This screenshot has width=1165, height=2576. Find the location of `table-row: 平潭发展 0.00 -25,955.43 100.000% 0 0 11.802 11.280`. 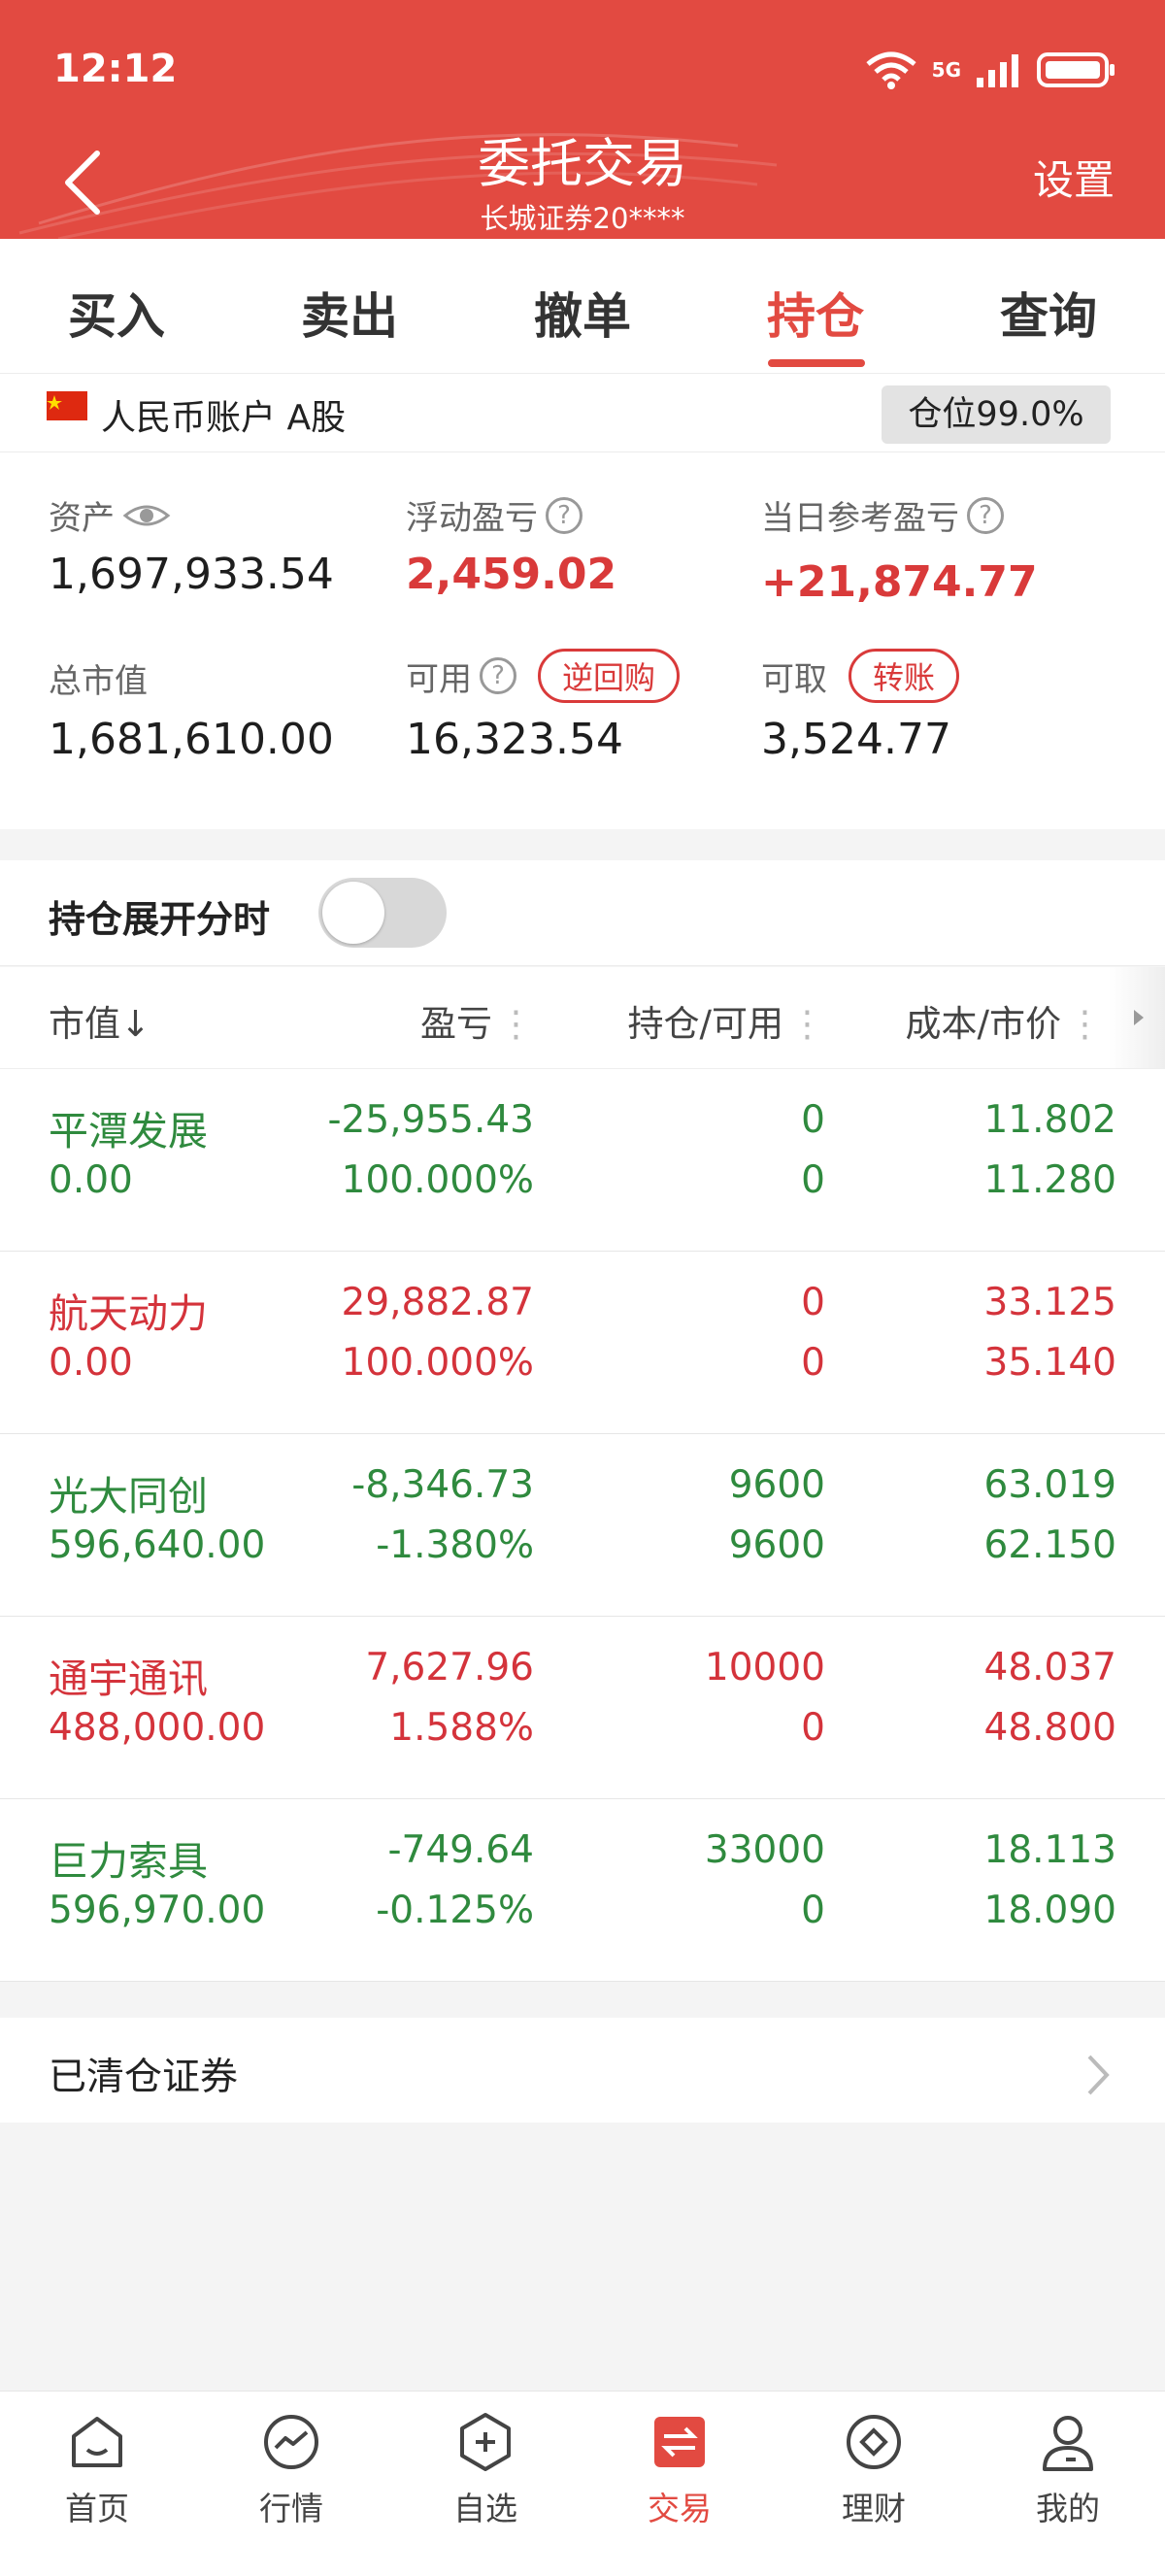

table-row: 平潭发展 0.00 -25,955.43 100.000% 0 0 11.802 11.280 is located at coordinates (582, 1160).